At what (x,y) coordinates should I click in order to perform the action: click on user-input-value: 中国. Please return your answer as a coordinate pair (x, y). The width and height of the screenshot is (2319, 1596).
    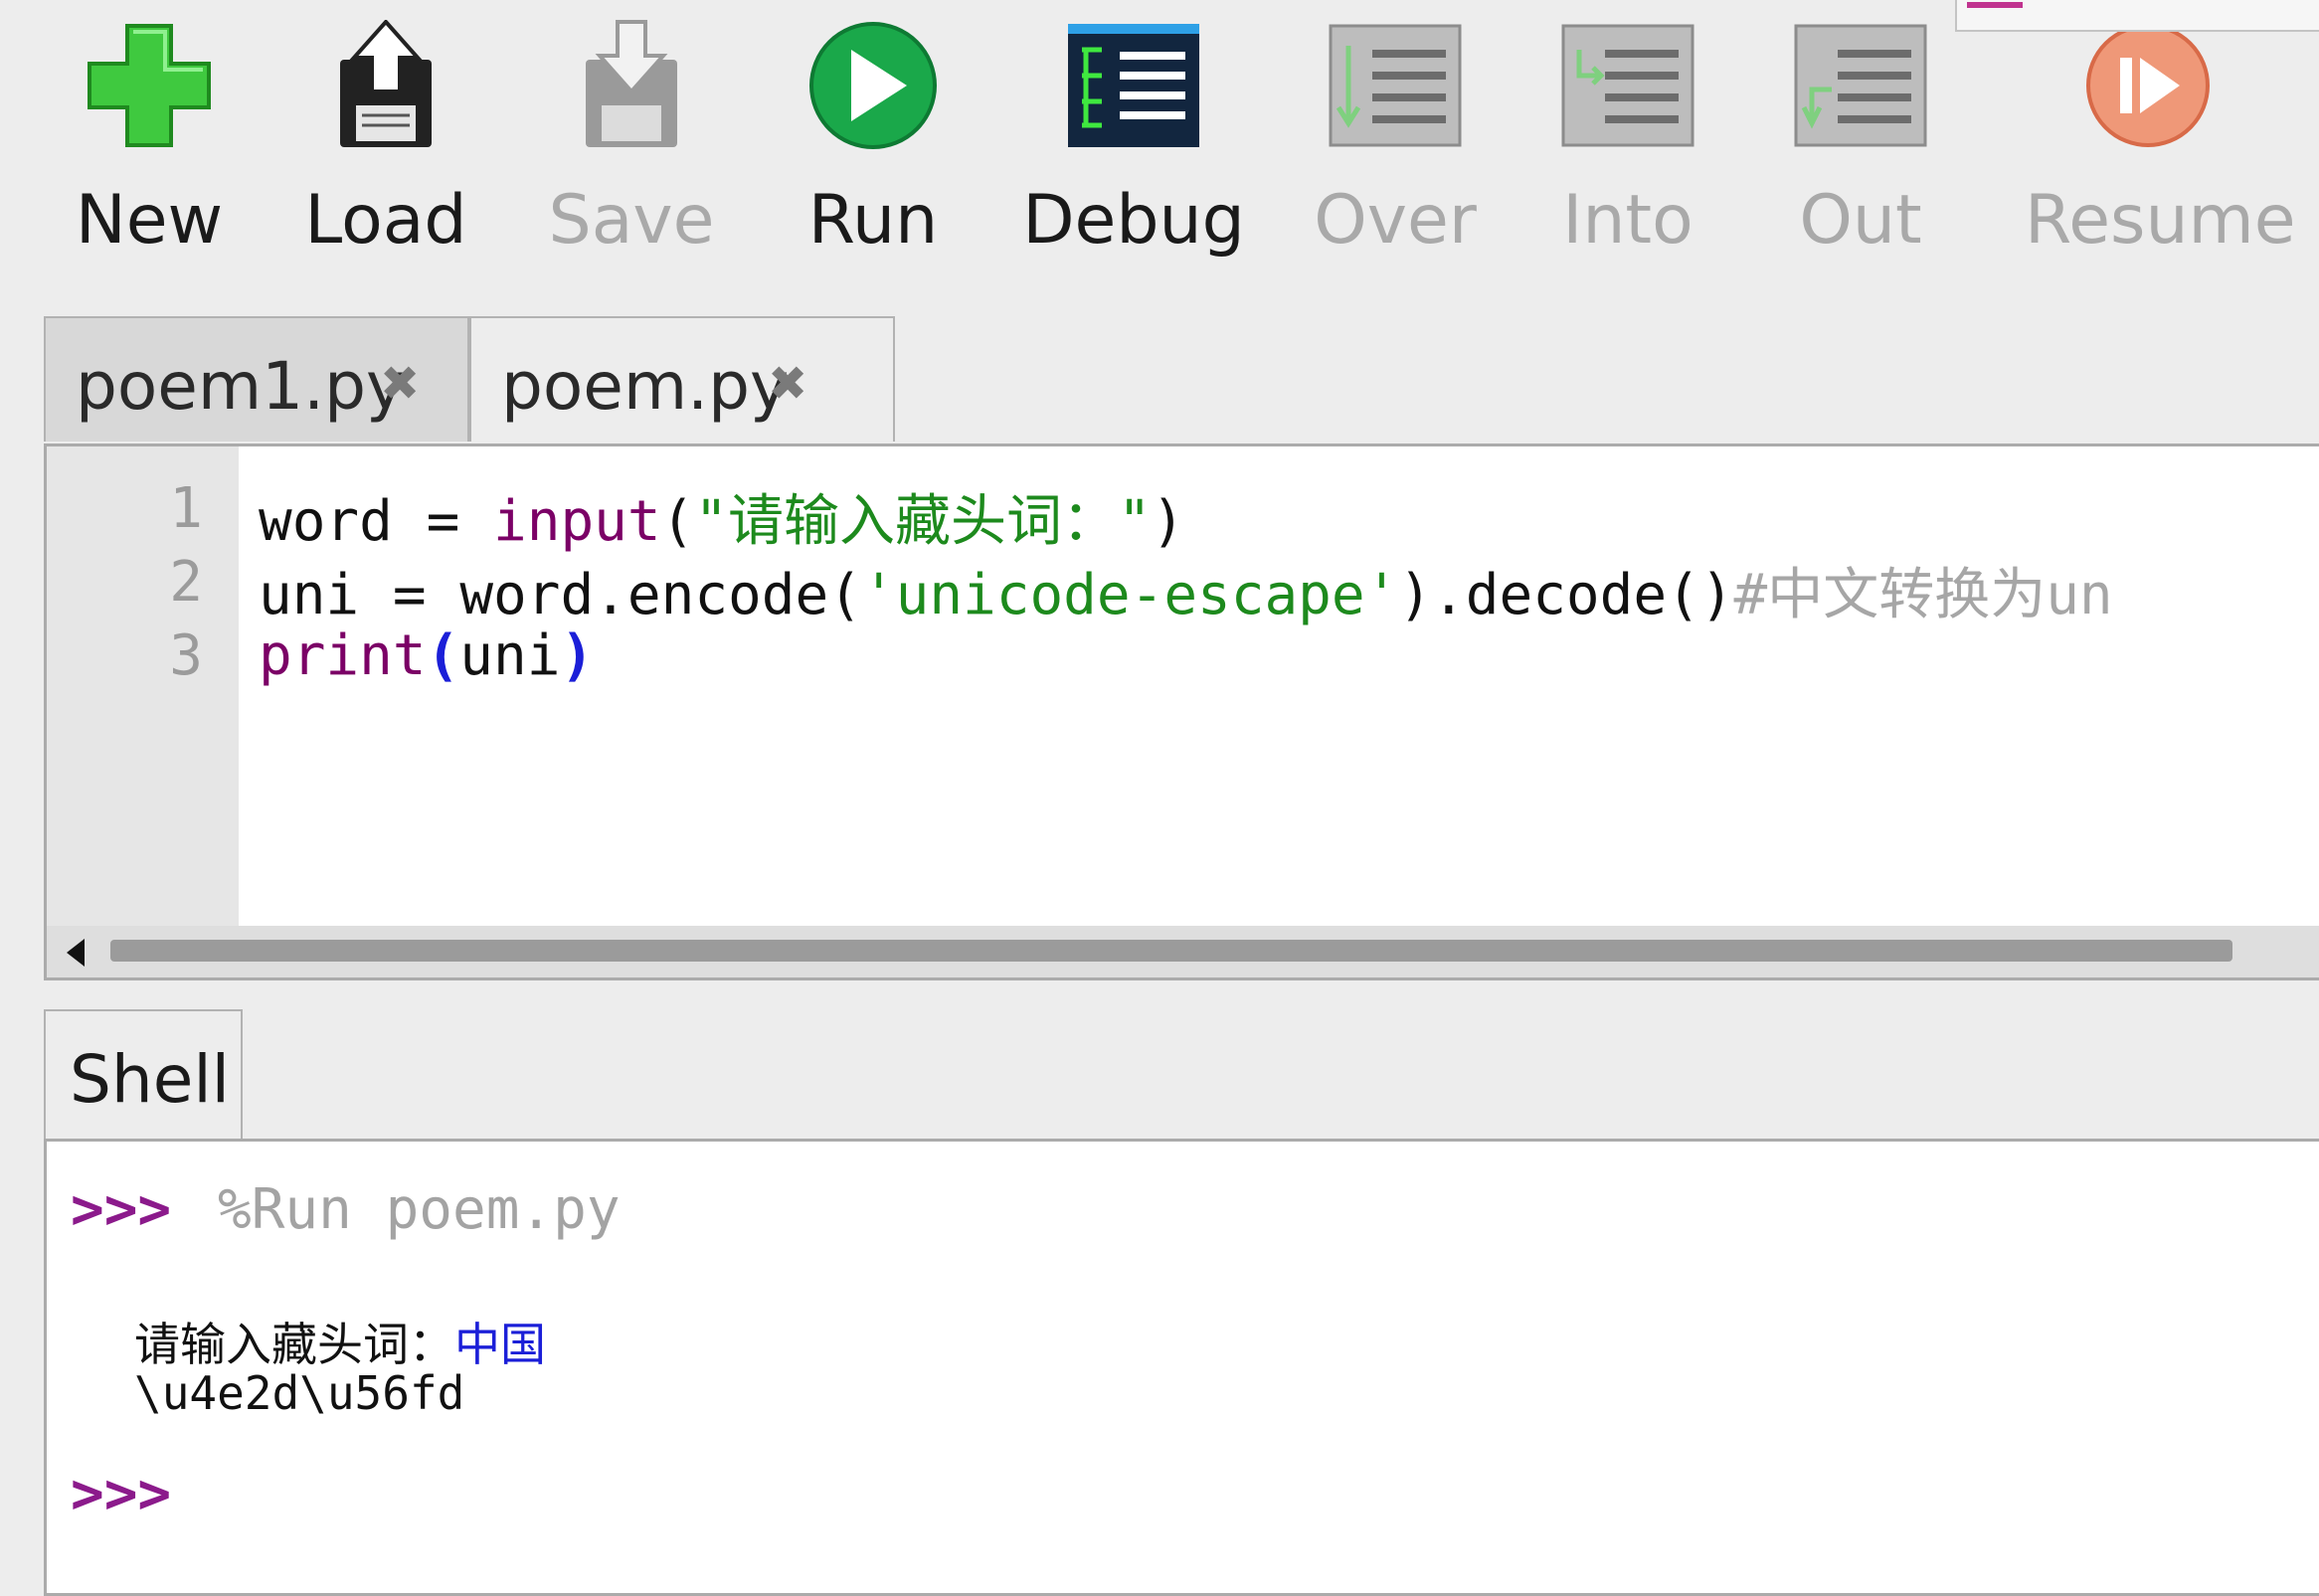
    Looking at the image, I should click on (500, 1345).